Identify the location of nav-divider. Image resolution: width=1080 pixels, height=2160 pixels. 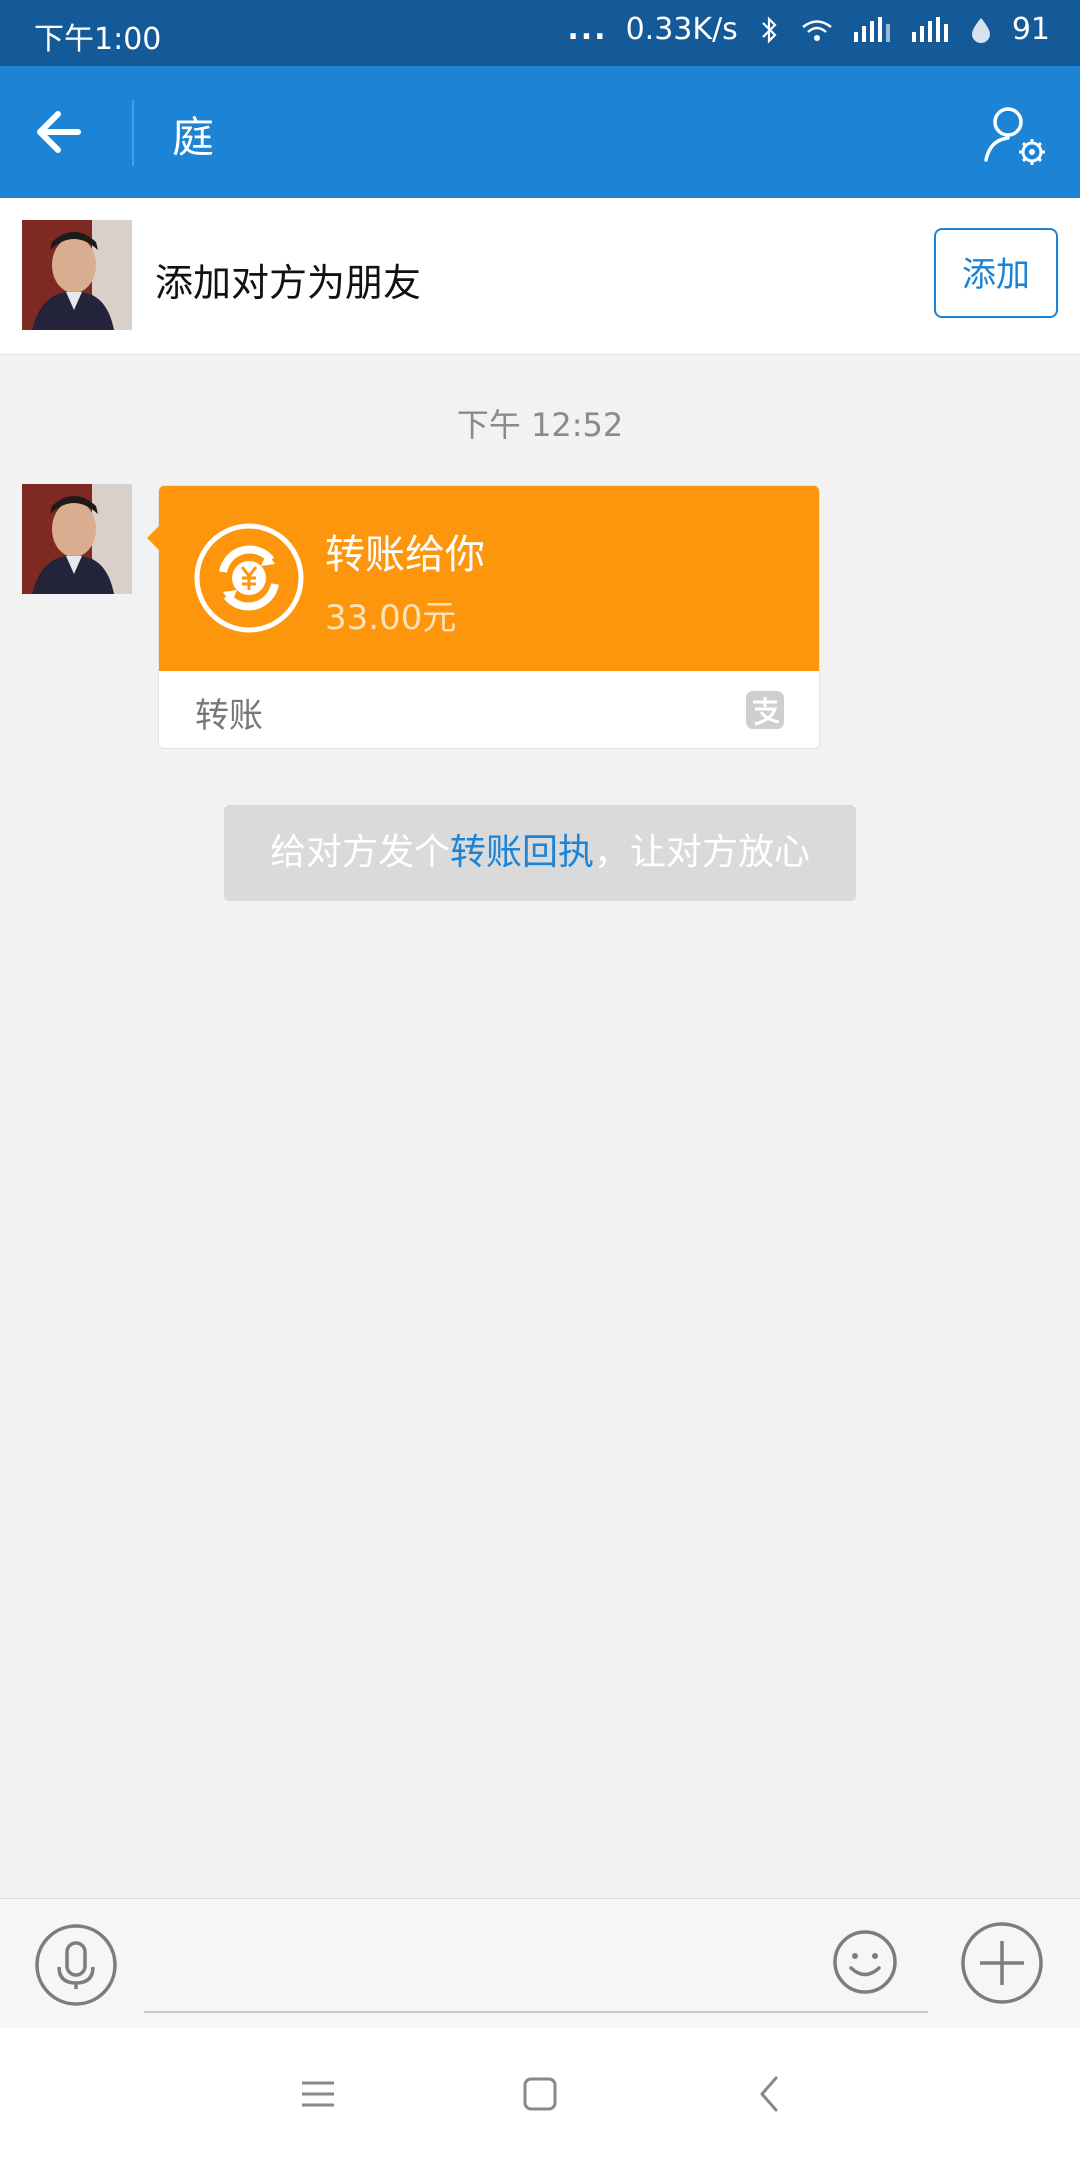
(133, 133).